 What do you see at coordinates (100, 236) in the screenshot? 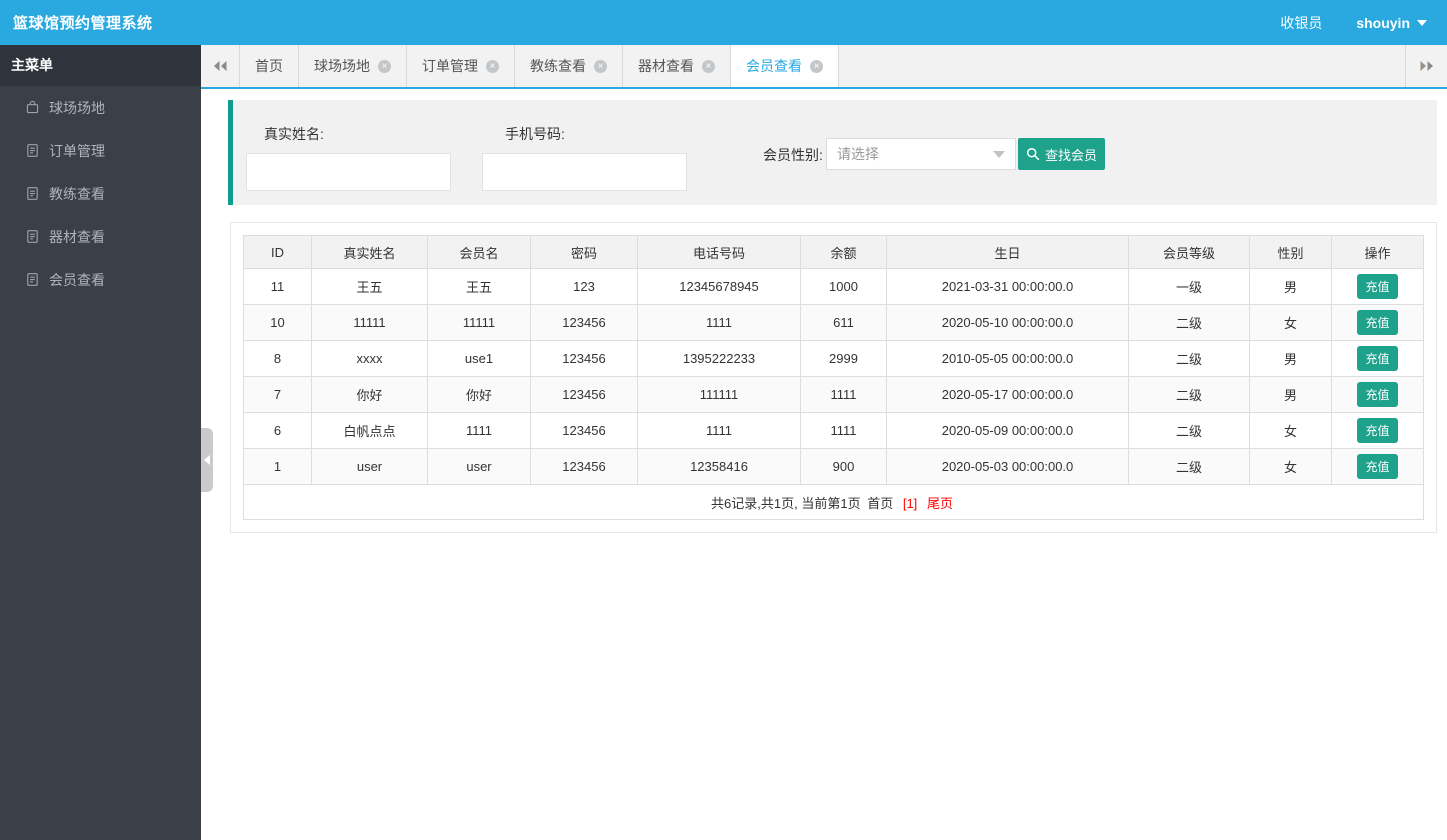
I see `sidebar-item-3: 器材查看` at bounding box center [100, 236].